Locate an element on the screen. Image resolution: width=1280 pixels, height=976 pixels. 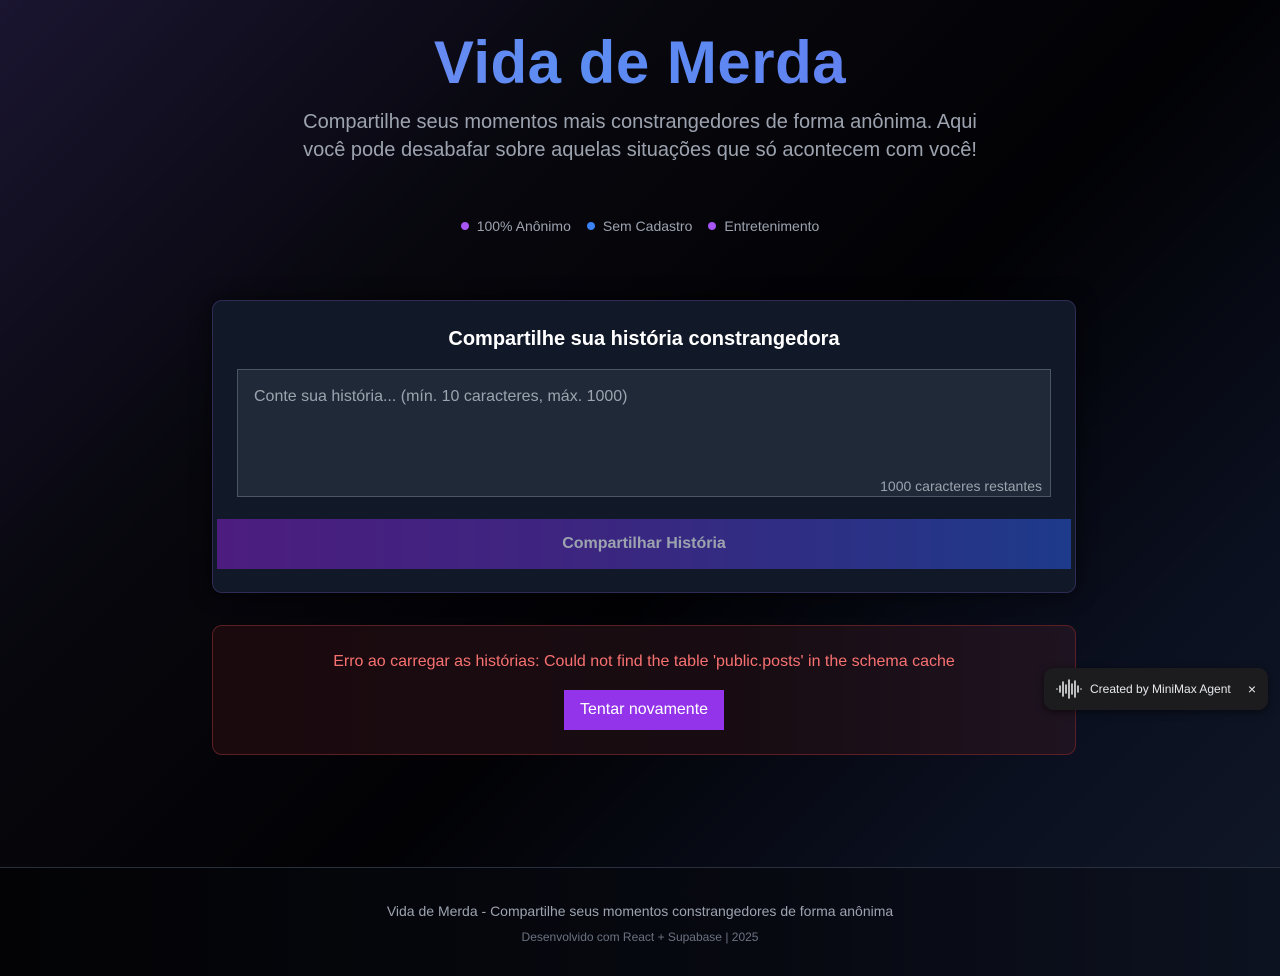
page-title: Vida de Merda is located at coordinates (640, 62).